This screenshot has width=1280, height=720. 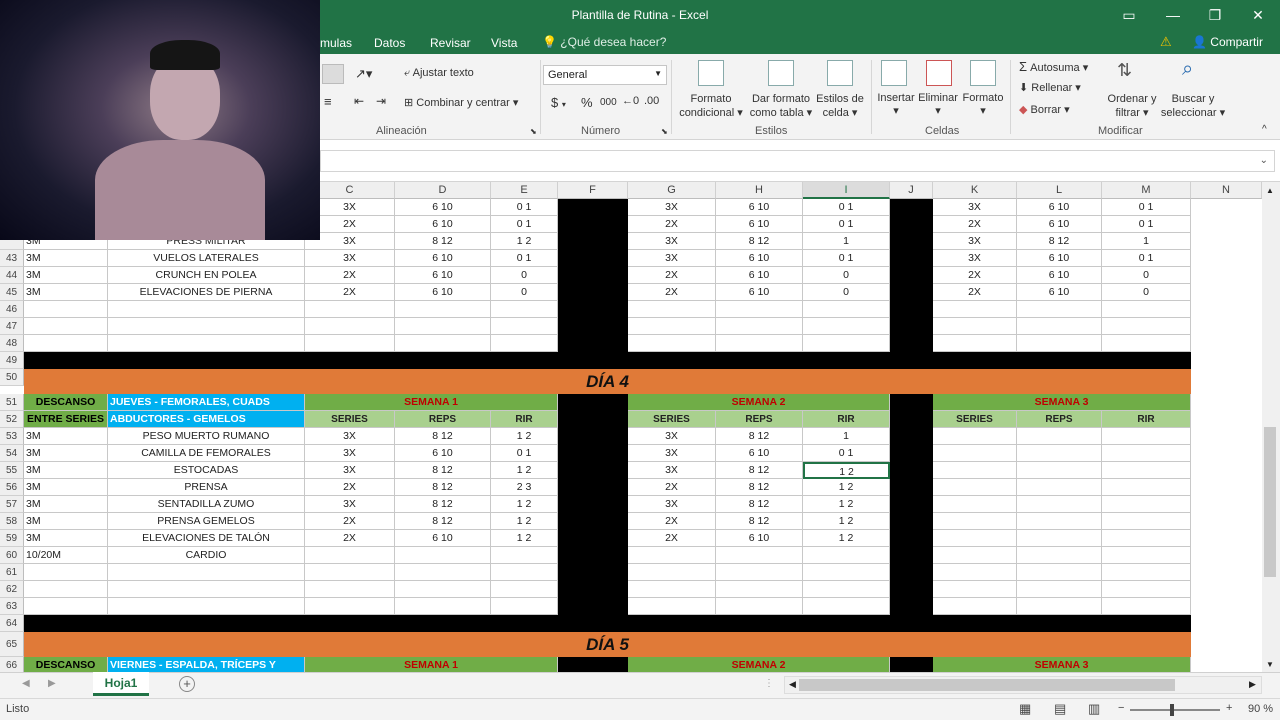 I want to click on row-header: 50, so click(x=12, y=377).